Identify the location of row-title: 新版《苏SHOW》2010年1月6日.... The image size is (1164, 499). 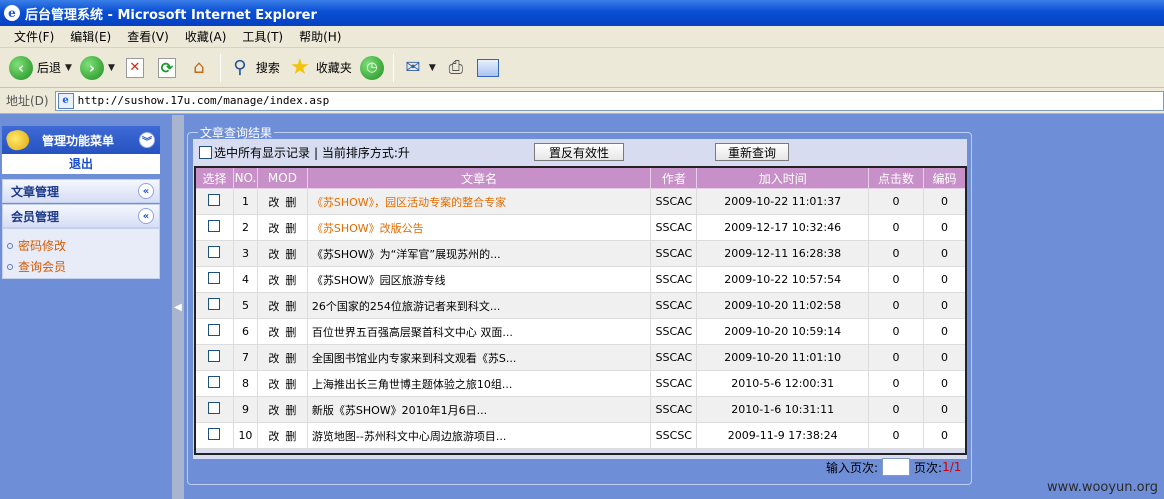
(479, 409).